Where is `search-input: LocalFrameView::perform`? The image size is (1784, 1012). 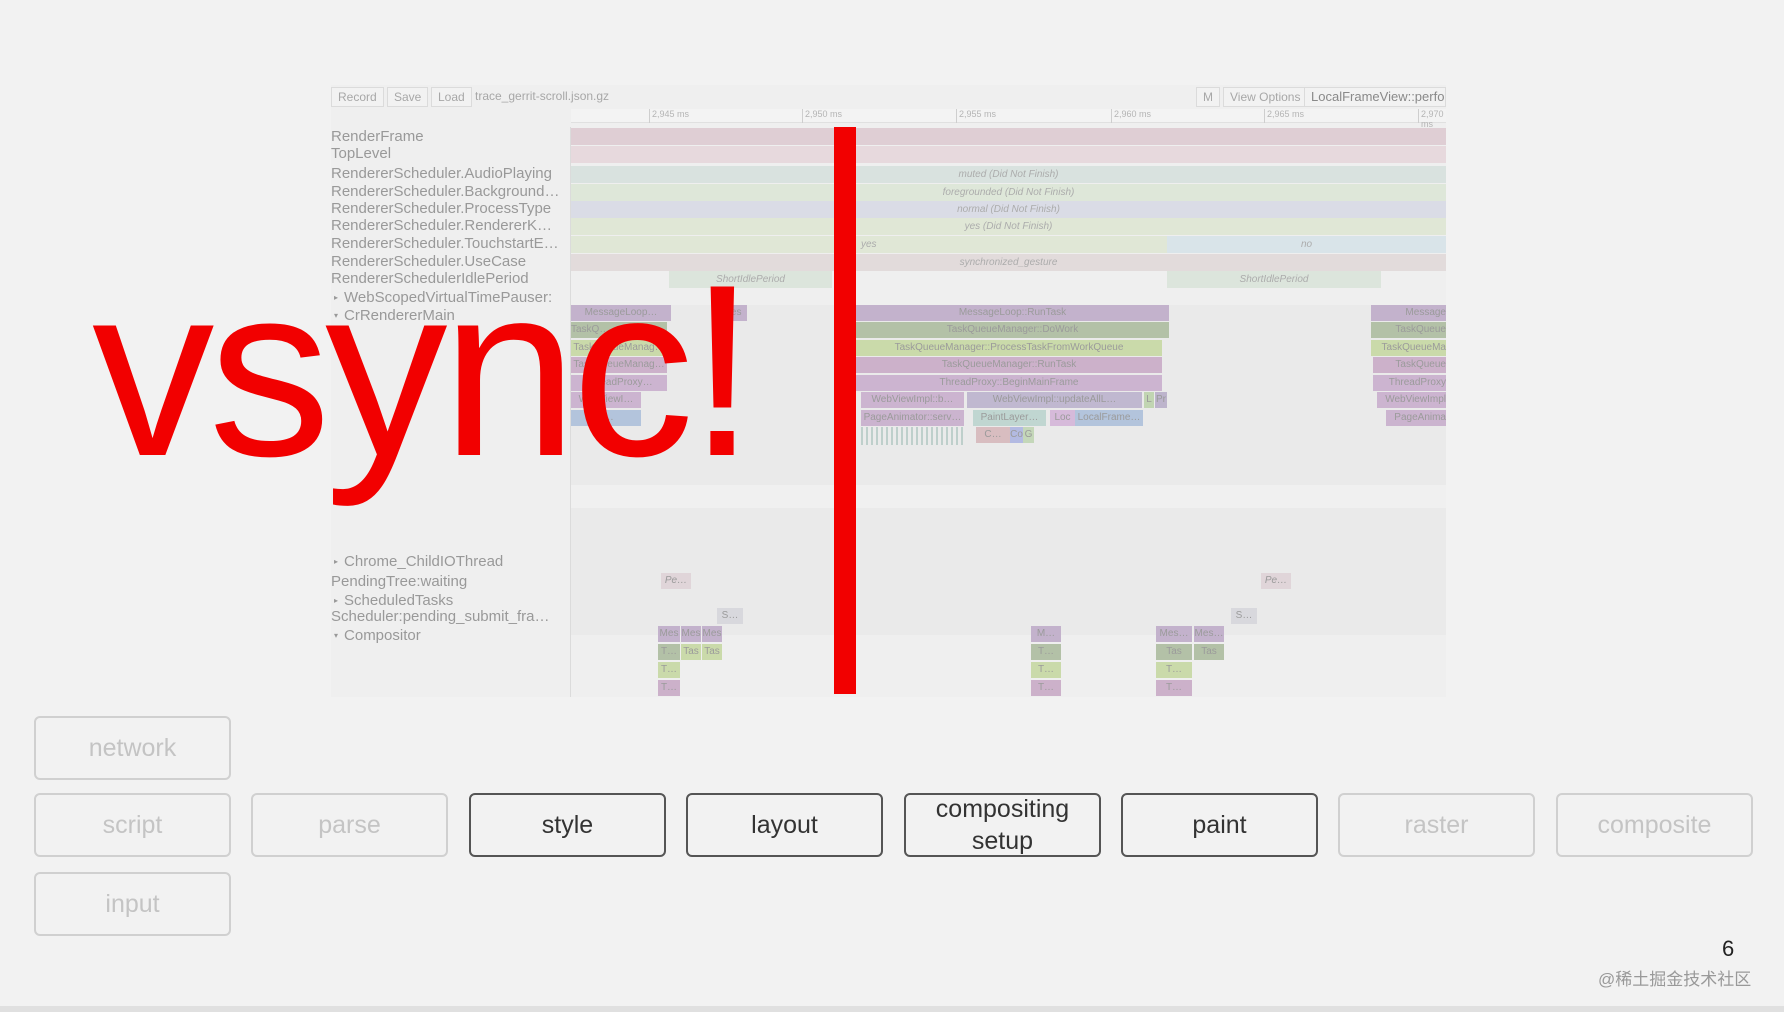
search-input: LocalFrameView::perform is located at coordinates (1375, 97).